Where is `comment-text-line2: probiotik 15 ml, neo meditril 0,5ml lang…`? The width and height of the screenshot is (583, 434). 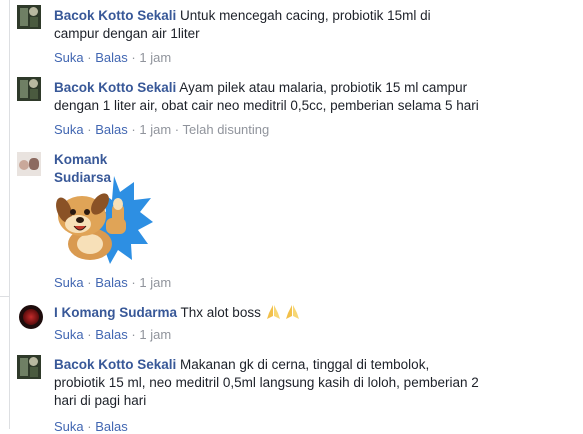
comment-text-line2: probiotik 15 ml, neo meditril 0,5ml lang… is located at coordinates (266, 382).